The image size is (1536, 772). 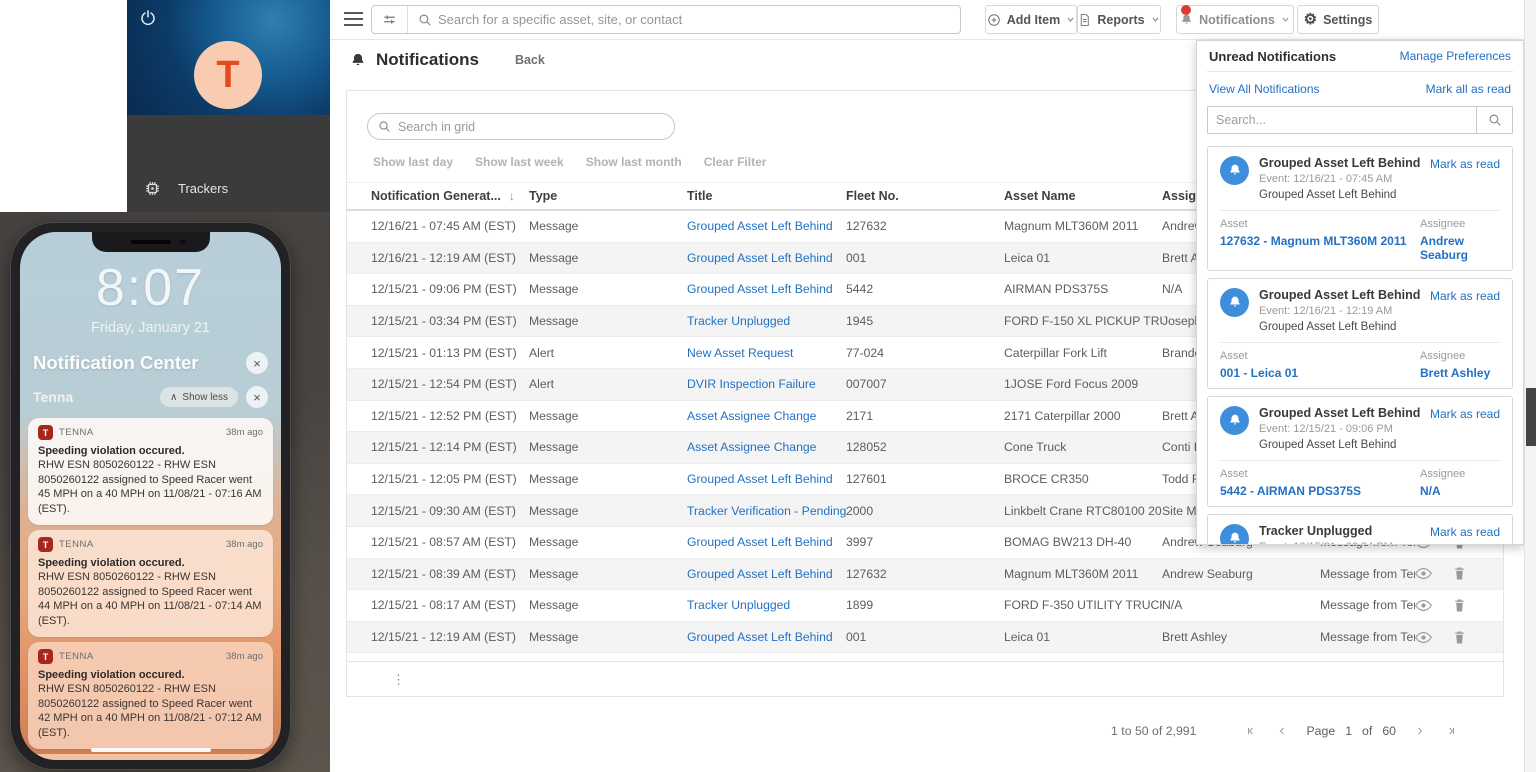 I want to click on column-header-generated: Notification Generat... ↓, so click(x=450, y=196).